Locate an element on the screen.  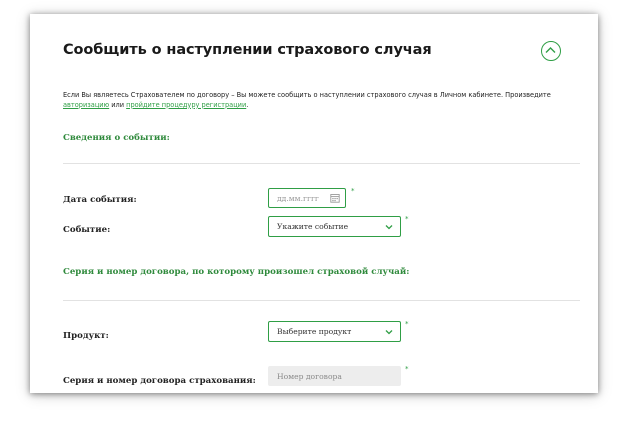
event-label: Событие: is located at coordinates (87, 230).